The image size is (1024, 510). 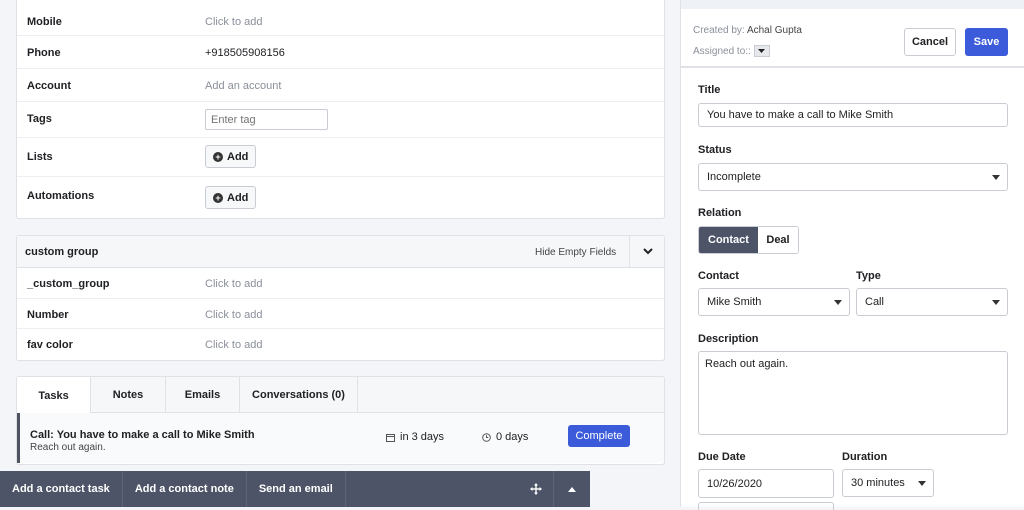 I want to click on status-select: Incomplete, so click(x=853, y=177).